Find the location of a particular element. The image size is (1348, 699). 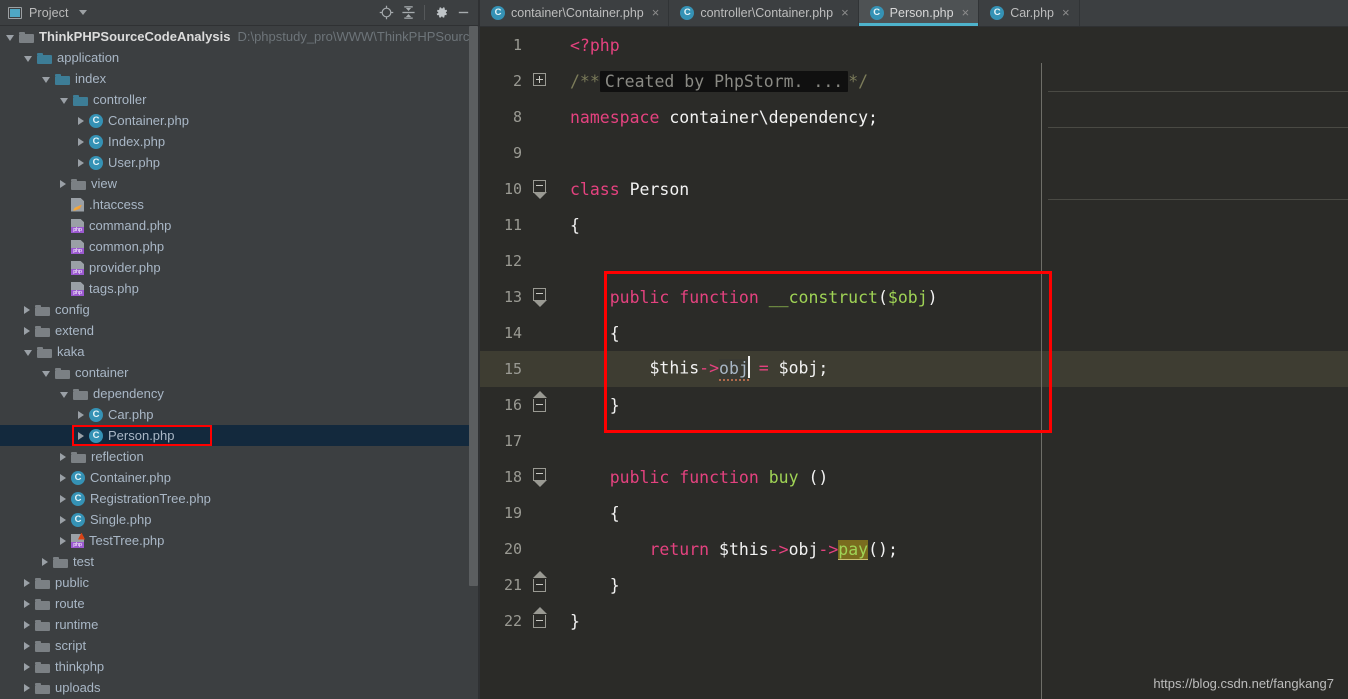

tree-node-application: application is located at coordinates (240, 57).